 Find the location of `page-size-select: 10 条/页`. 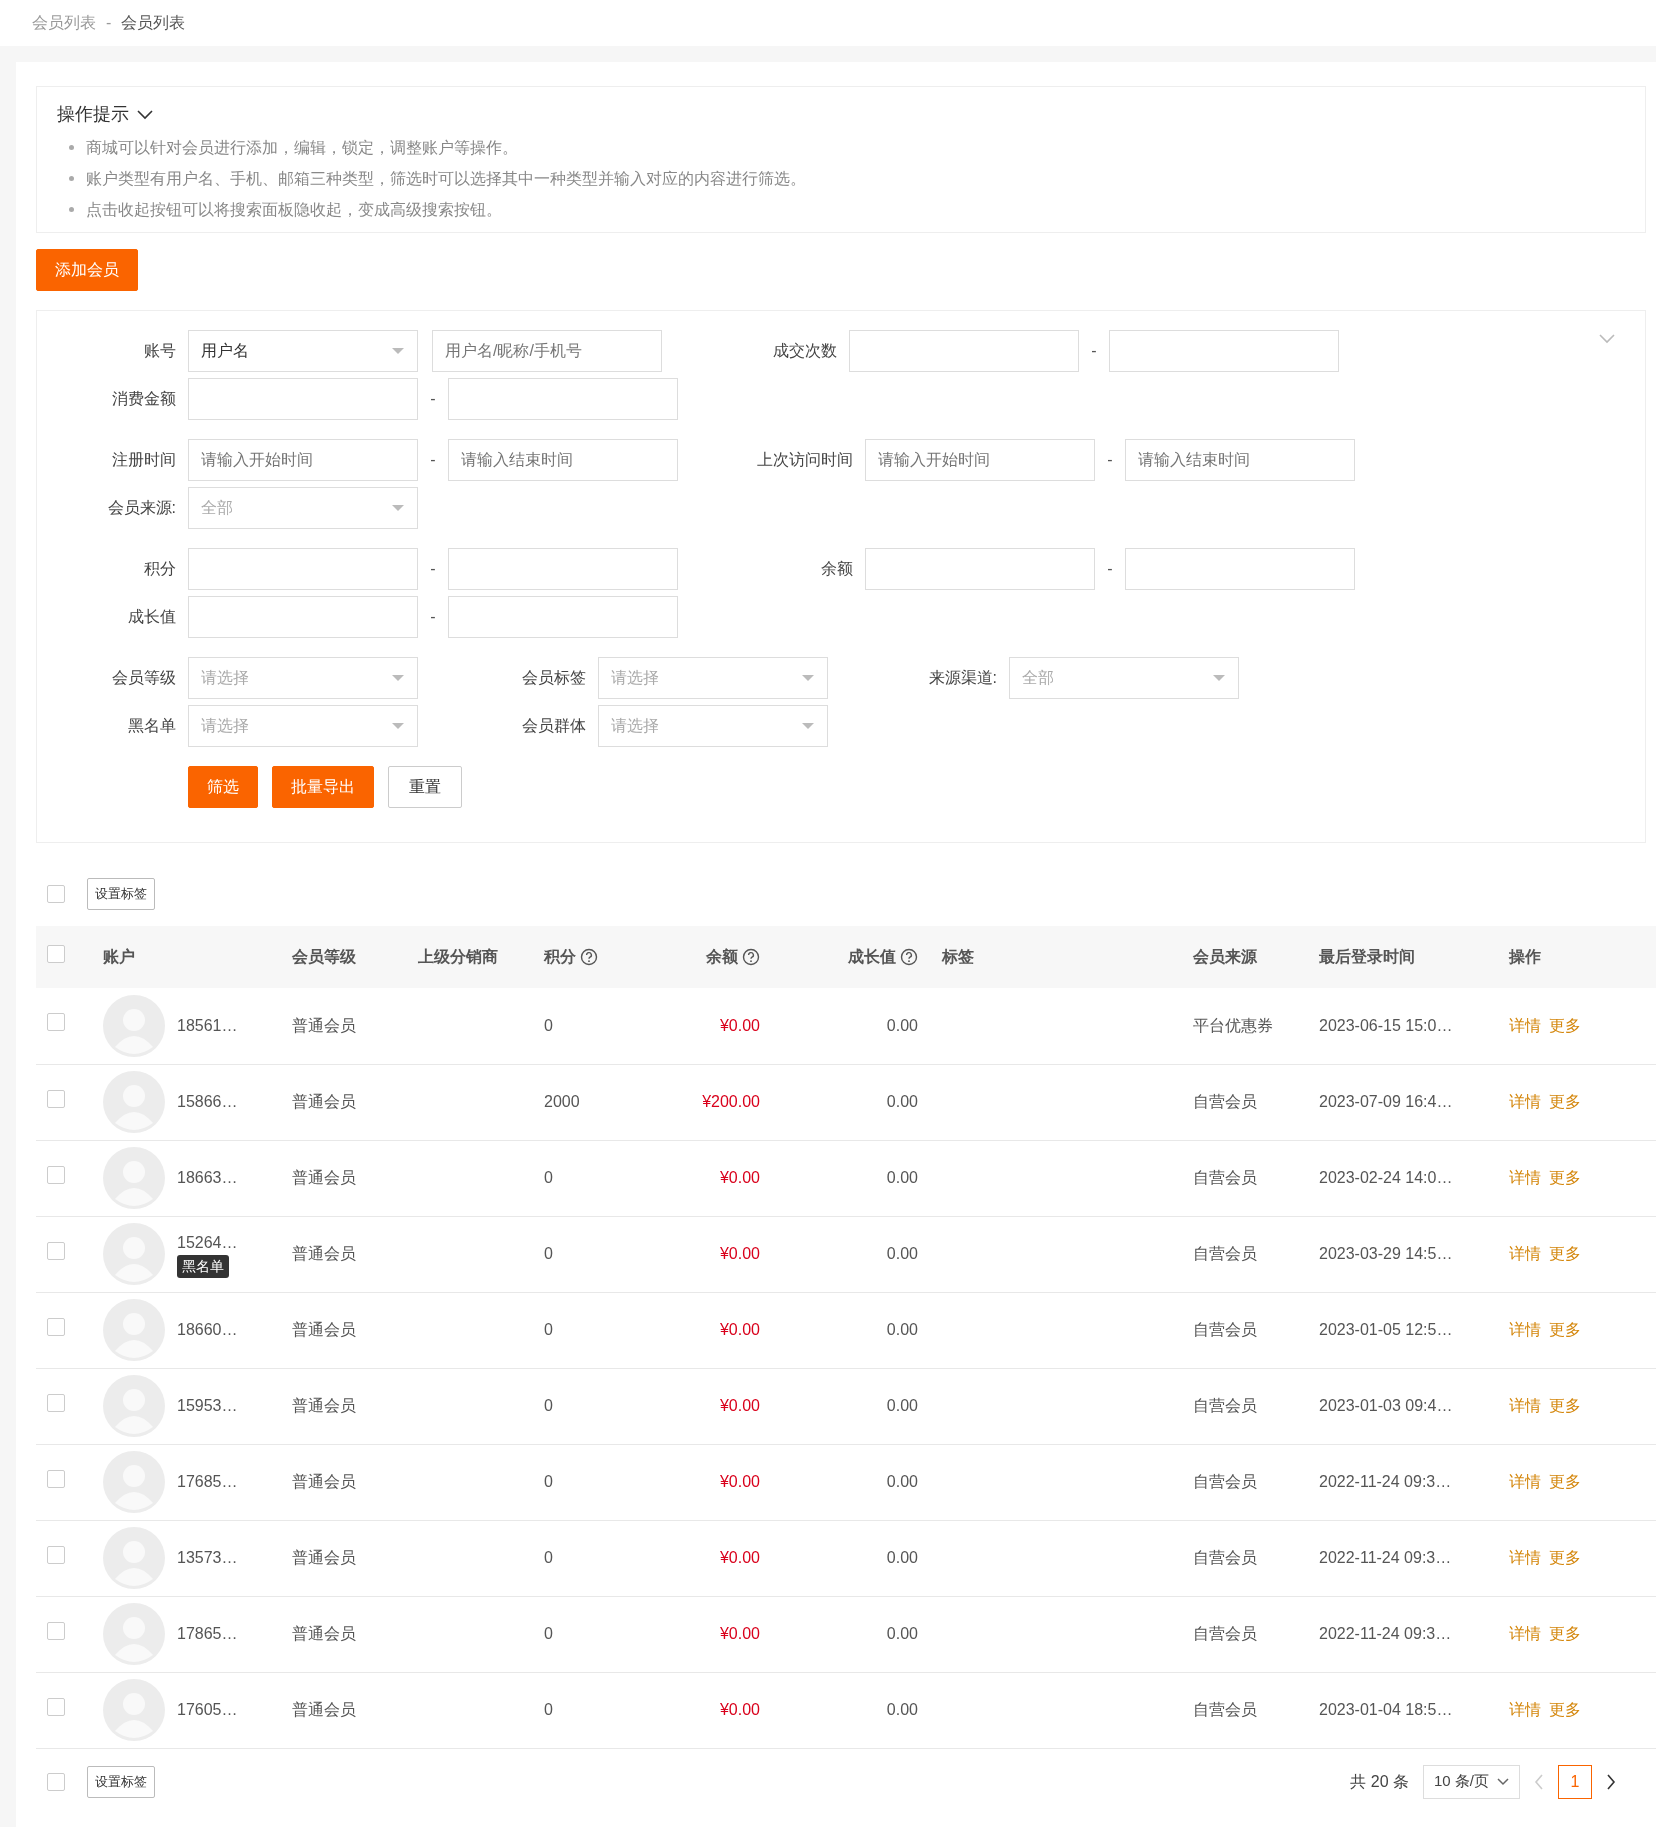

page-size-select: 10 条/页 is located at coordinates (1471, 1781).